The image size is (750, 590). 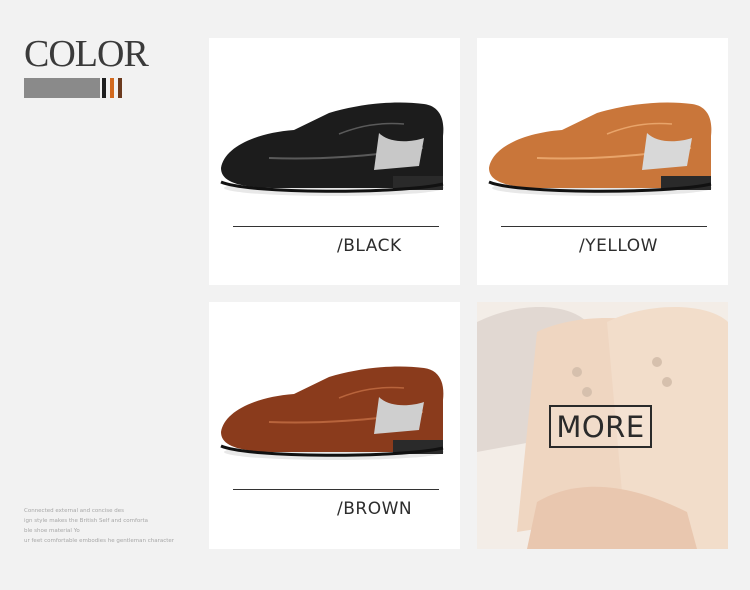 I want to click on shoe-image-yellow, so click(x=600, y=149).